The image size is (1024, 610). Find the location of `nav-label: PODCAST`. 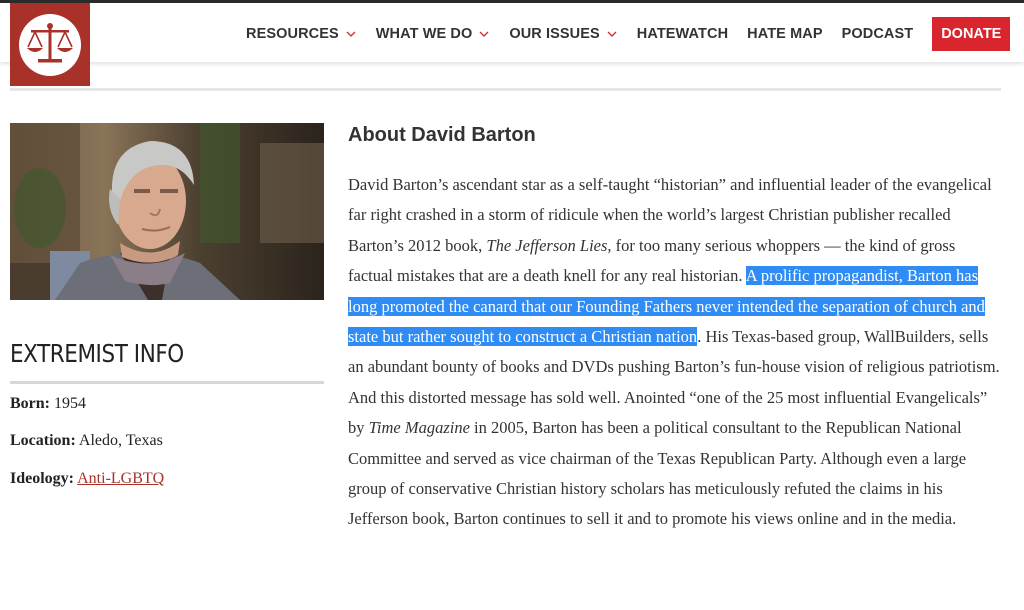

nav-label: PODCAST is located at coordinates (877, 34).